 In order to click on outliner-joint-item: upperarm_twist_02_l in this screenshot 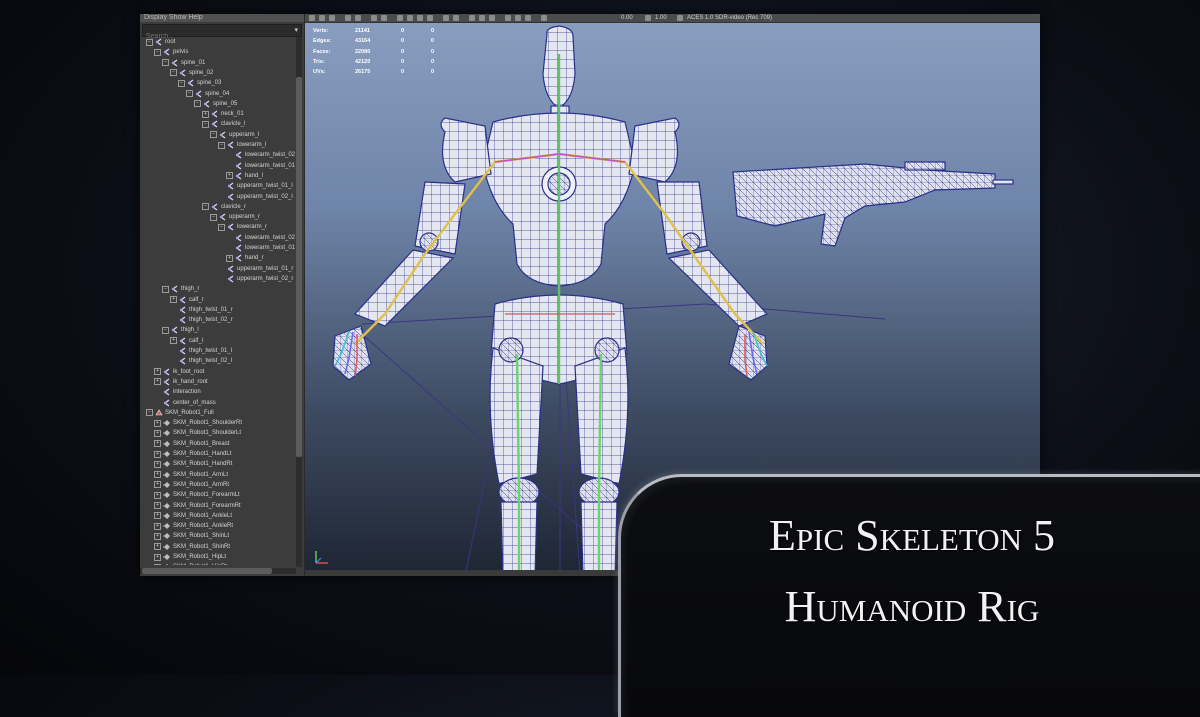, I will do `click(255, 197)`.